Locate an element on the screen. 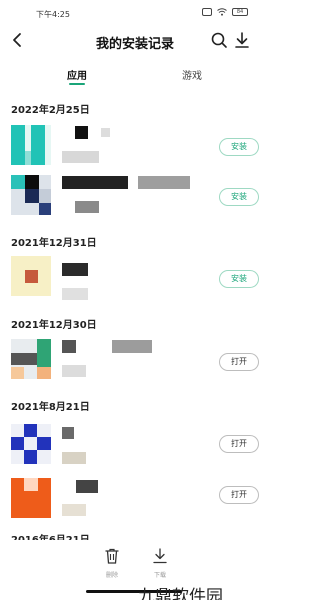  header: 我的安装记录 is located at coordinates (135, 40).